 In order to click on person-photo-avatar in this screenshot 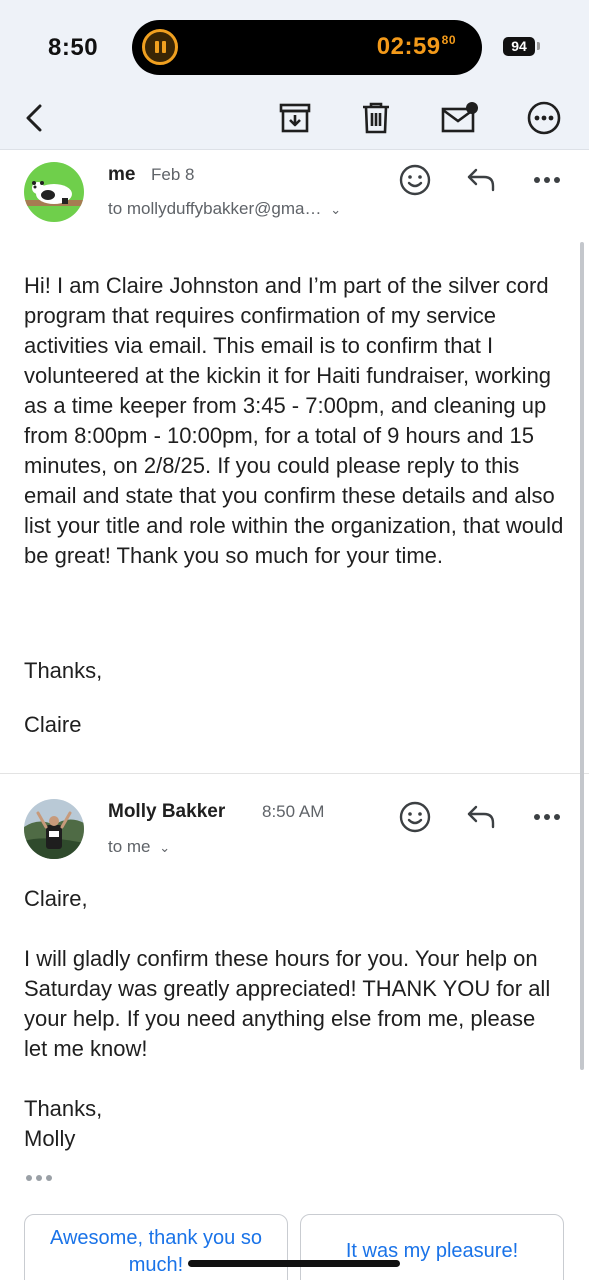, I will do `click(54, 829)`.